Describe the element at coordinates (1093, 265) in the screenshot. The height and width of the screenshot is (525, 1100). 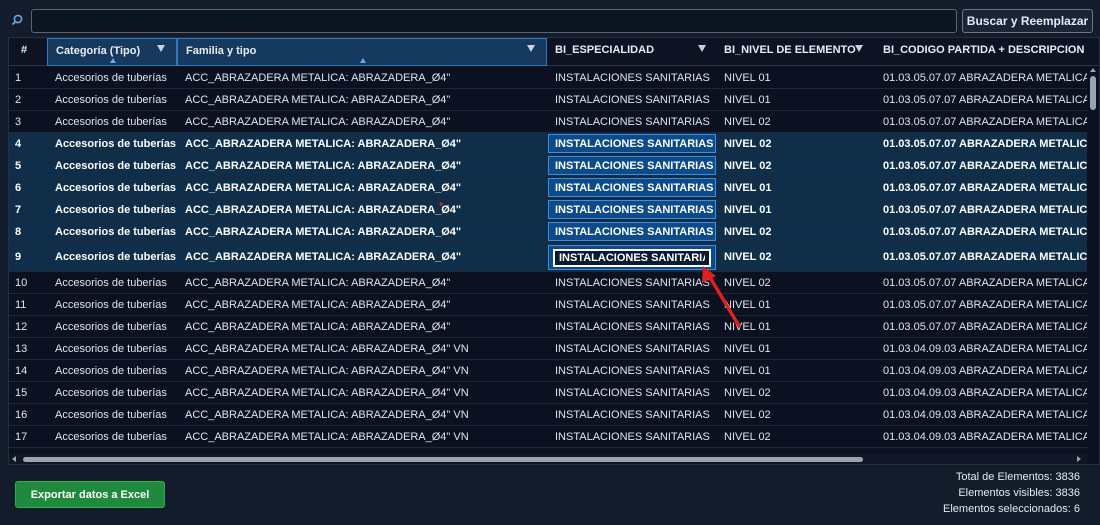
I see `vertical-scrollbar` at that location.